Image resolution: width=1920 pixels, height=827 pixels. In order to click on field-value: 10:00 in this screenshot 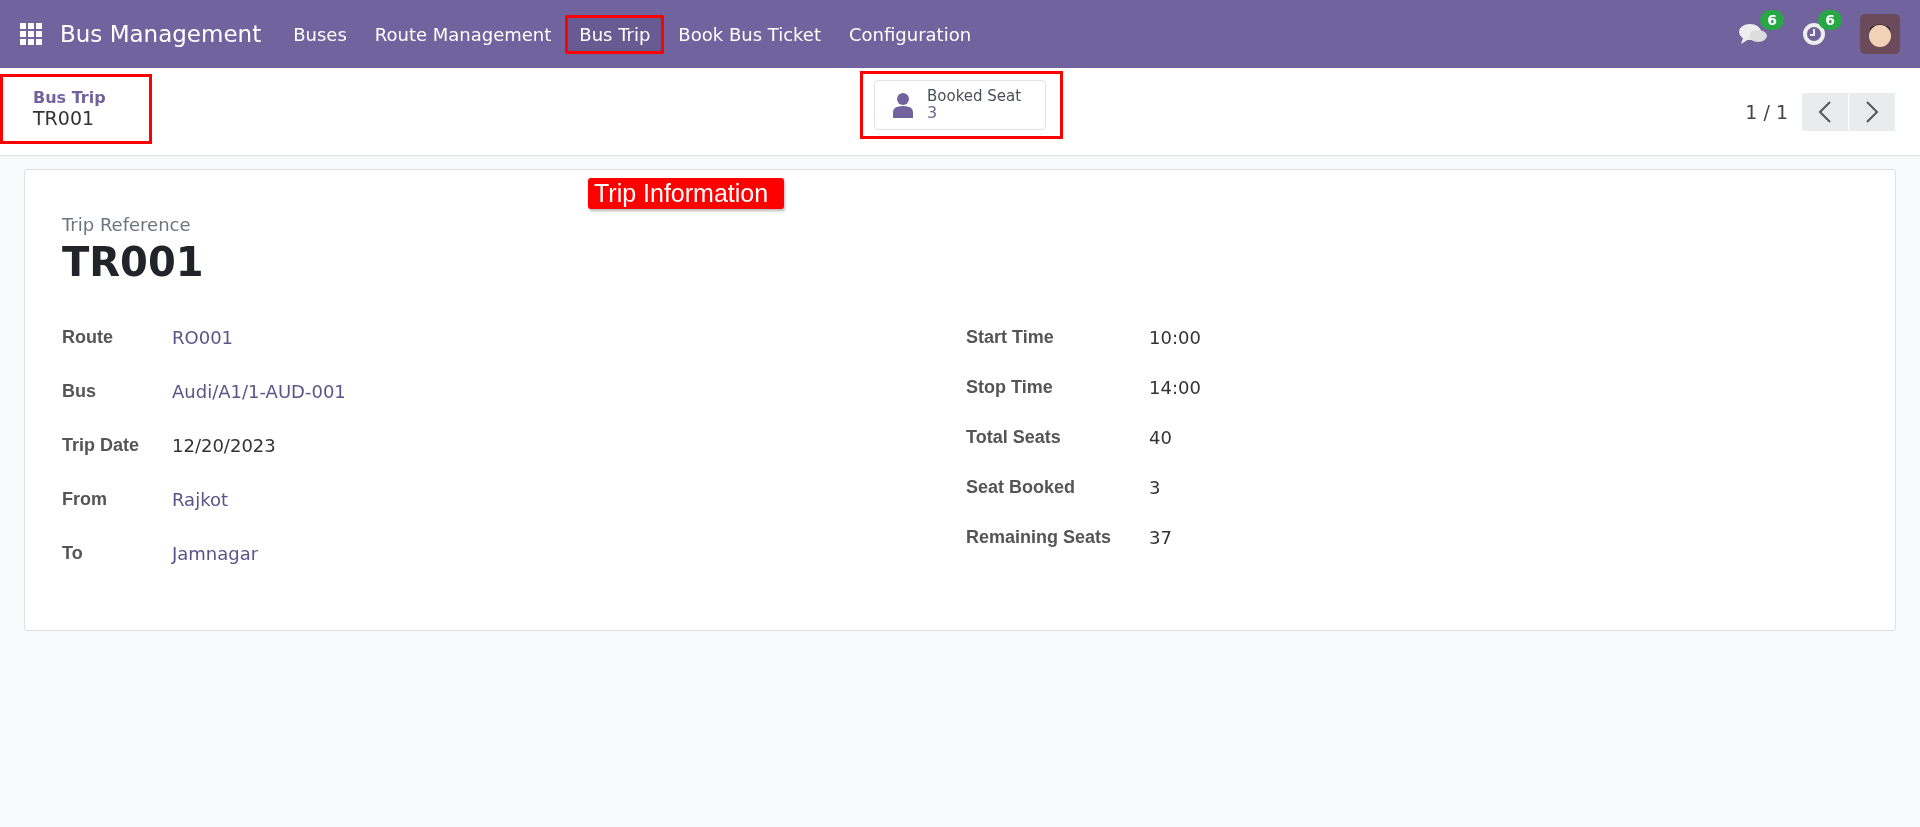, I will do `click(1175, 337)`.